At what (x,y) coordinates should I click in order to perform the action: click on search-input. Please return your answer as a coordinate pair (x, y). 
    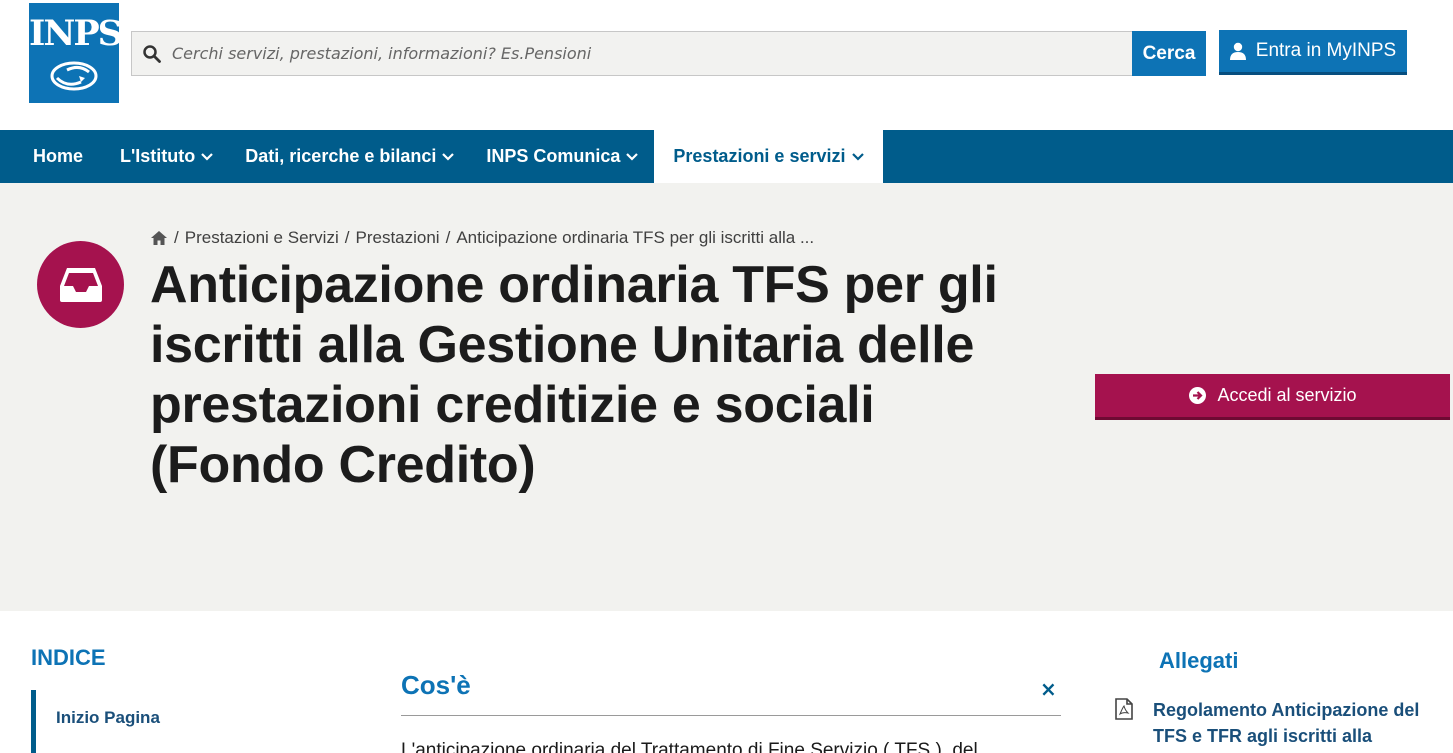
    Looking at the image, I should click on (642, 53).